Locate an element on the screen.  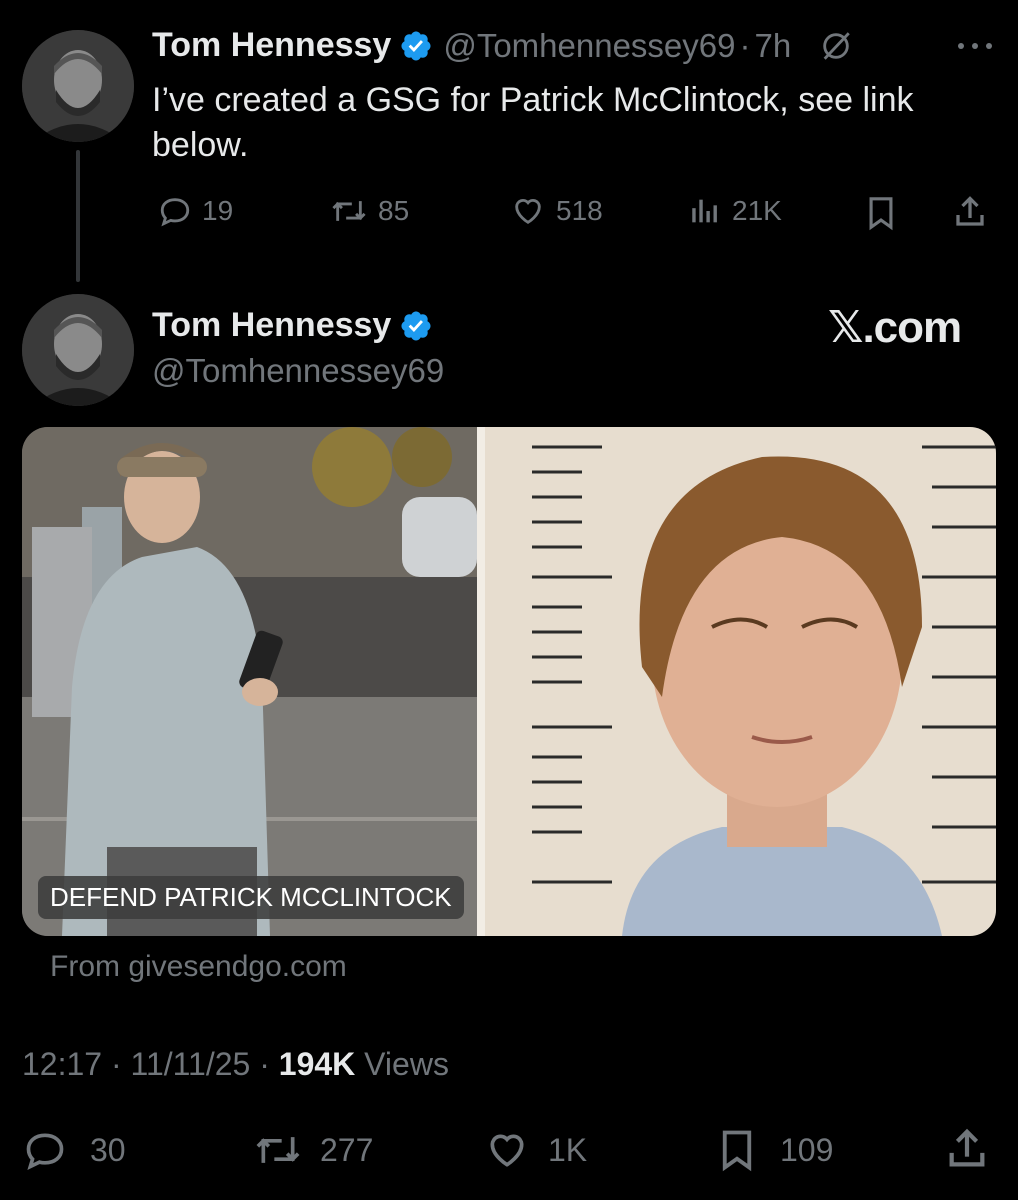
timestamp: 7h is located at coordinates (773, 46).